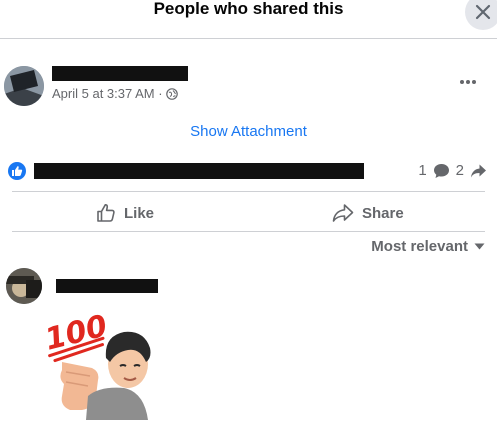  I want to click on share-count: 2, so click(460, 170).